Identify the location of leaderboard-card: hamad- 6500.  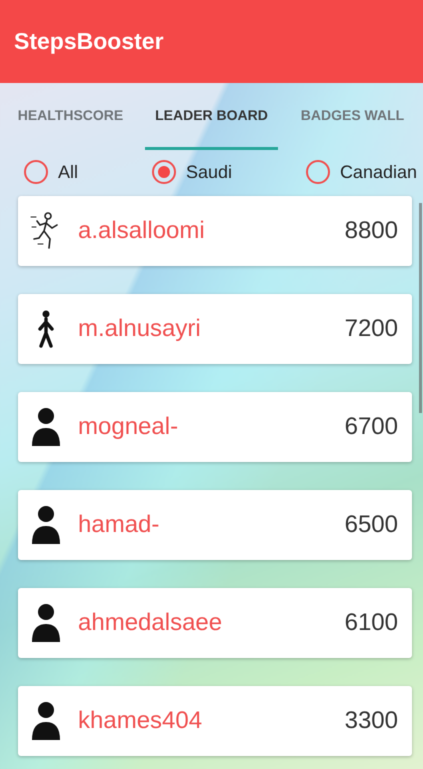
(215, 525).